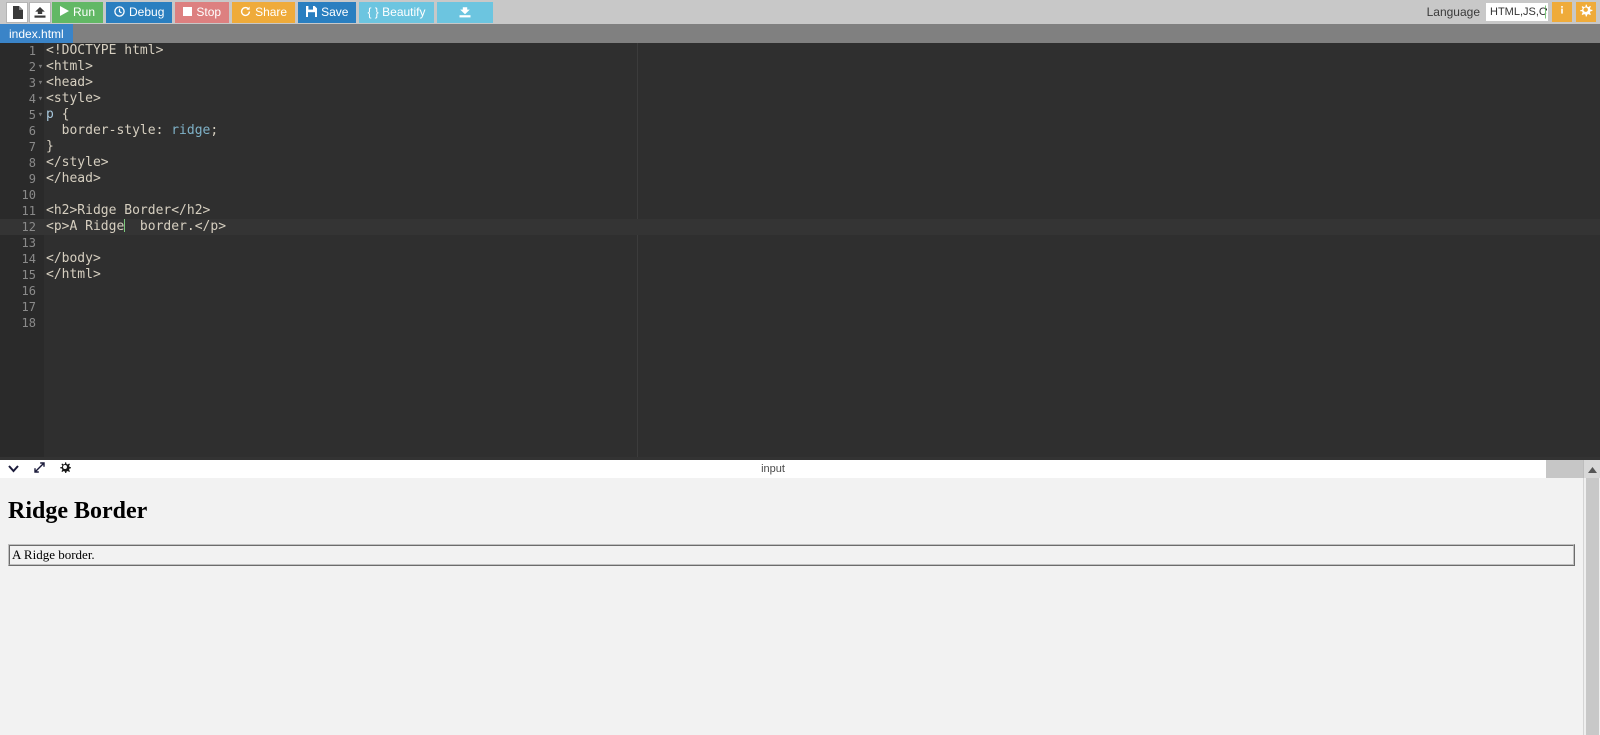  I want to click on stop-button: Stop, so click(202, 12).